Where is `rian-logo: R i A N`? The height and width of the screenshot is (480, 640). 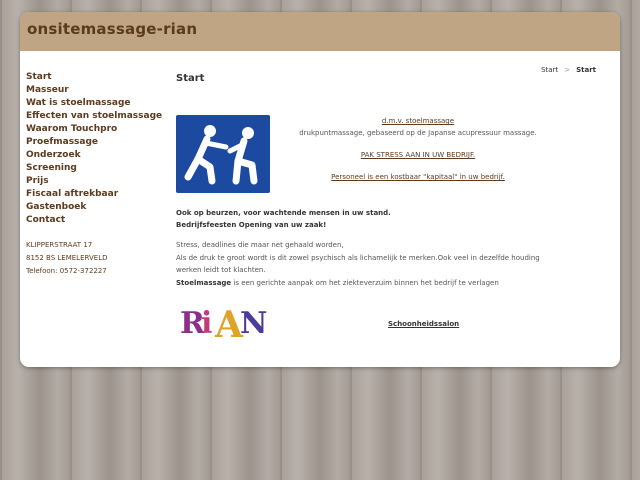 rian-logo: R i A N is located at coordinates (224, 324).